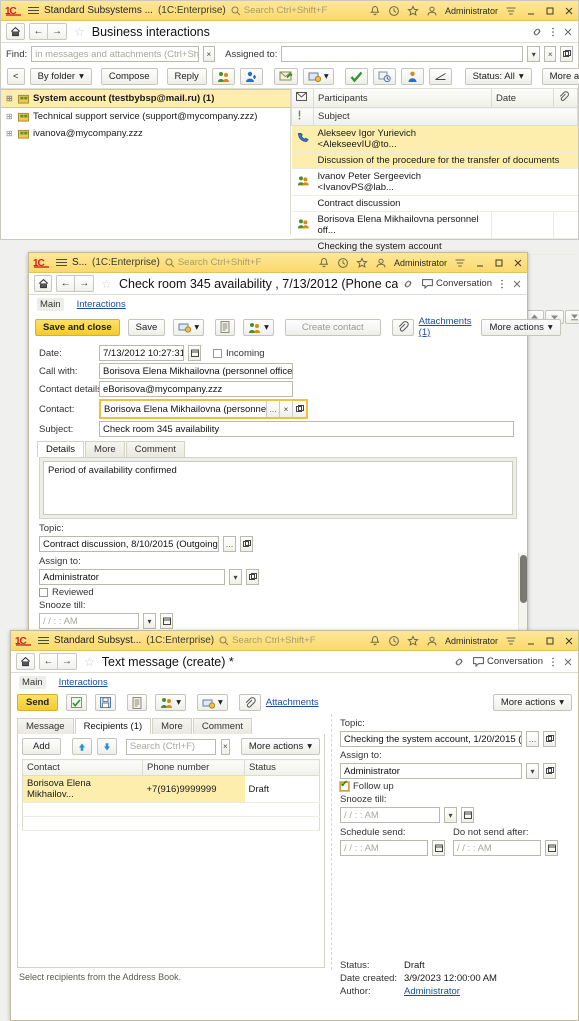  Describe the element at coordinates (566, 54) in the screenshot. I see `assigned-to-select-button` at that location.